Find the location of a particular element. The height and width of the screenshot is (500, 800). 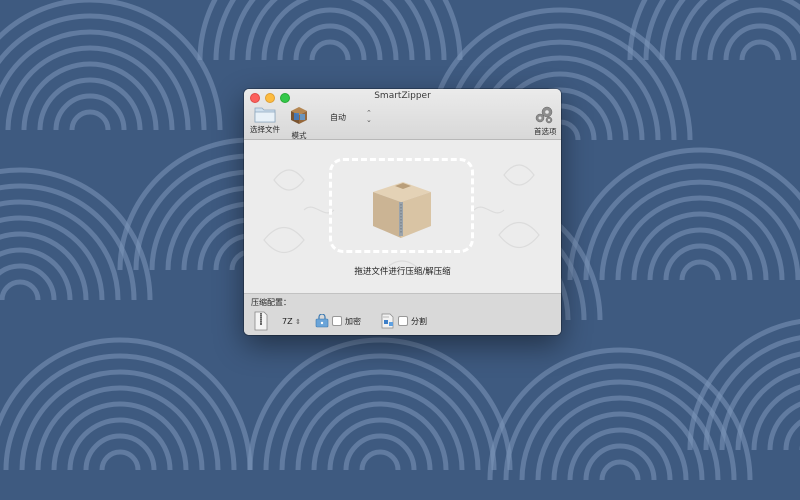

settings-row: 7Z ⇕ 加密 分割 is located at coordinates (340, 321).